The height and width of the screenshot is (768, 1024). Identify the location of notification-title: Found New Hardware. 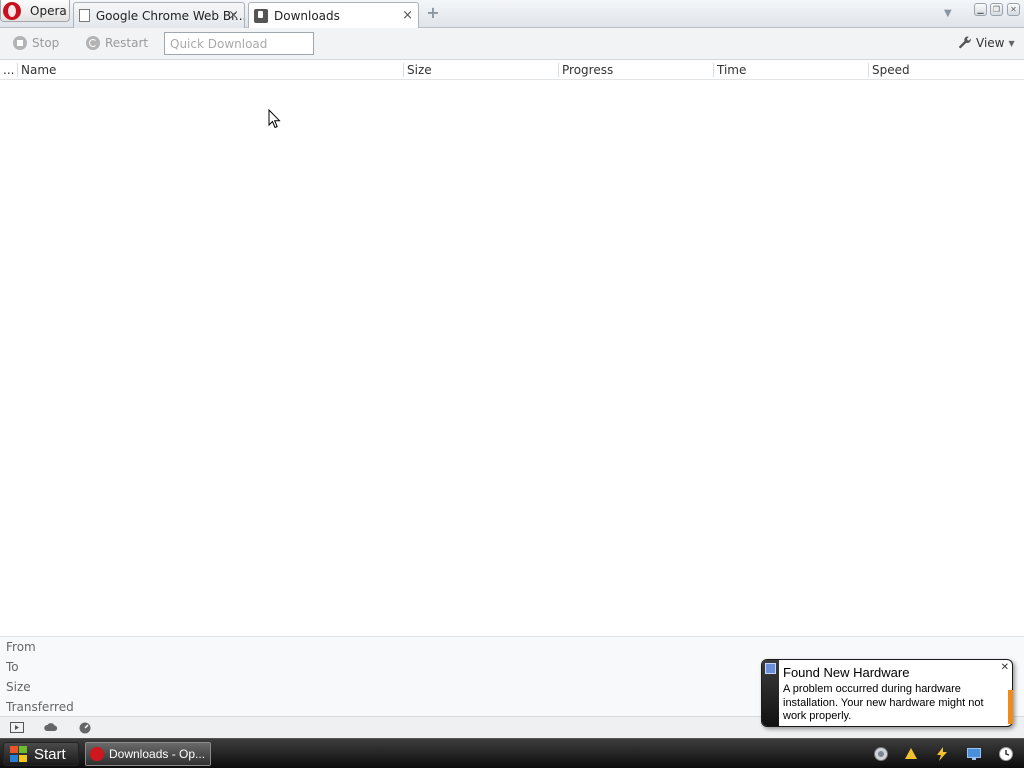
(846, 672).